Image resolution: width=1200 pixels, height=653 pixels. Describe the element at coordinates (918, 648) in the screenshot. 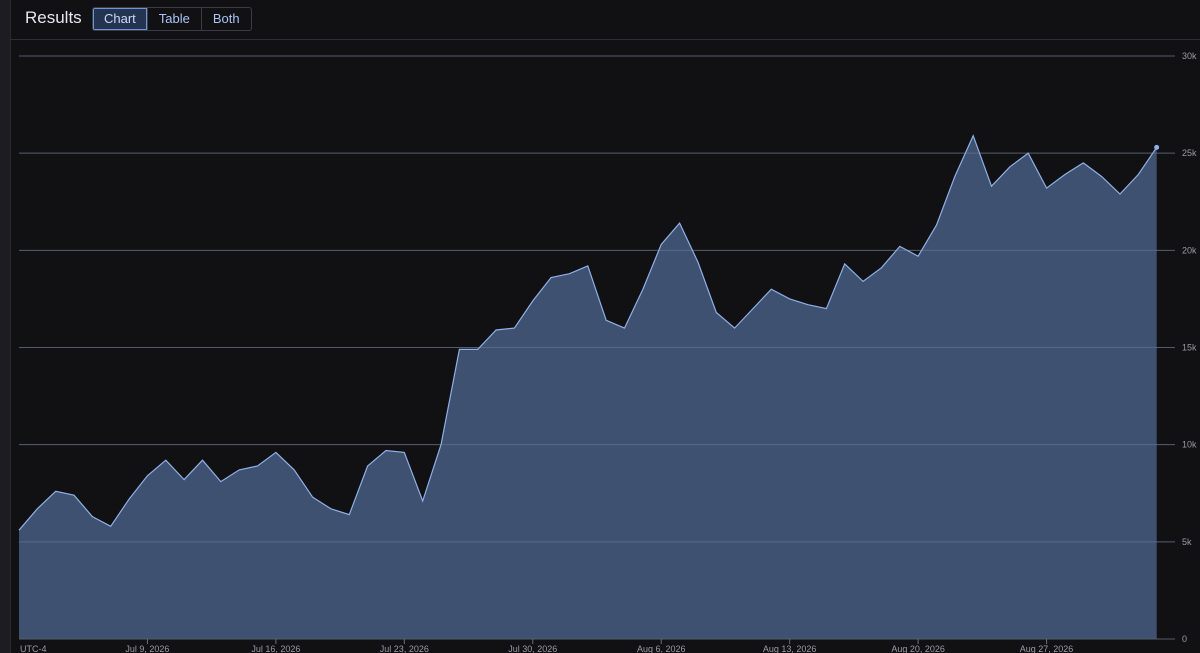

I see `x-tick-label: Aug 20, 2026` at that location.